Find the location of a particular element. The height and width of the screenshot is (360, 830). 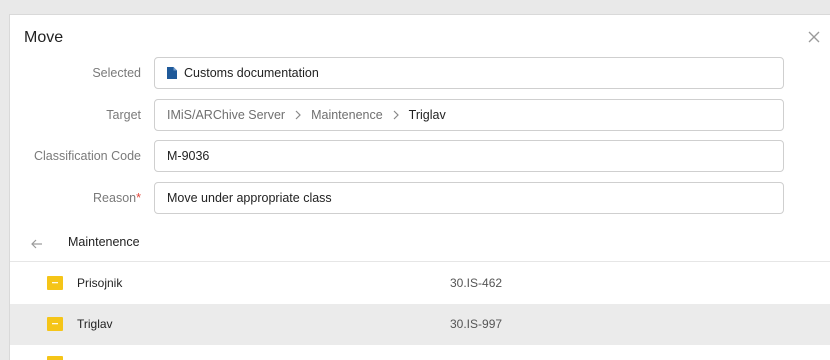

reason-label: Reason* is located at coordinates (117, 198).